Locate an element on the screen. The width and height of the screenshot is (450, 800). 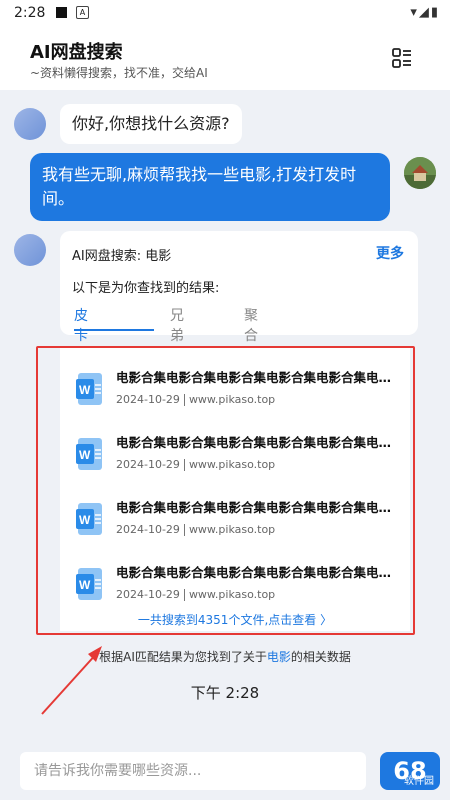
ai-avatar is located at coordinates (30, 124).